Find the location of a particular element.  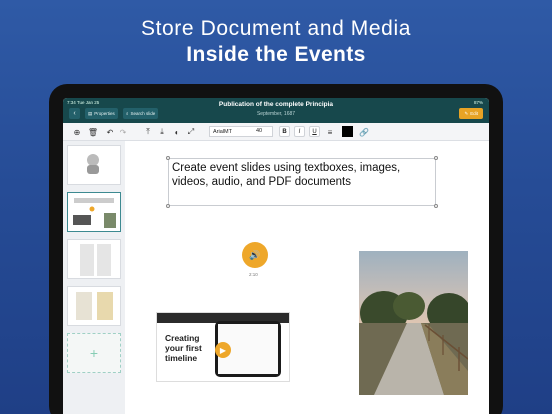

hero-title: Store Document and Media is located at coordinates (276, 28).